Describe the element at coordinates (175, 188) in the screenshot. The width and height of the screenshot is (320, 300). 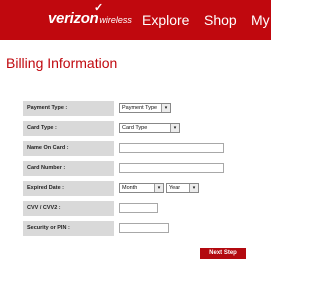
I see `expiry-year-value: Year` at that location.